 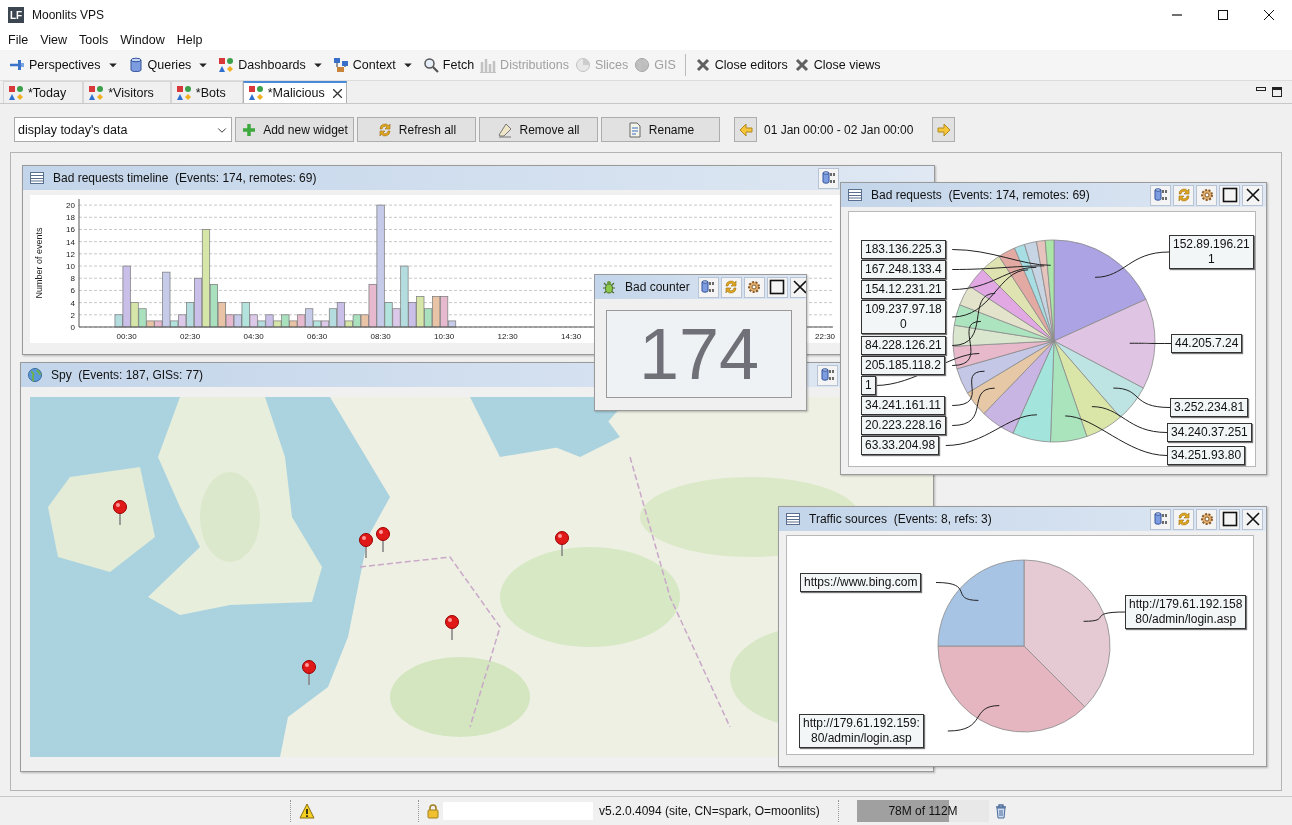 What do you see at coordinates (189, 40) in the screenshot?
I see `menu-item: Help` at bounding box center [189, 40].